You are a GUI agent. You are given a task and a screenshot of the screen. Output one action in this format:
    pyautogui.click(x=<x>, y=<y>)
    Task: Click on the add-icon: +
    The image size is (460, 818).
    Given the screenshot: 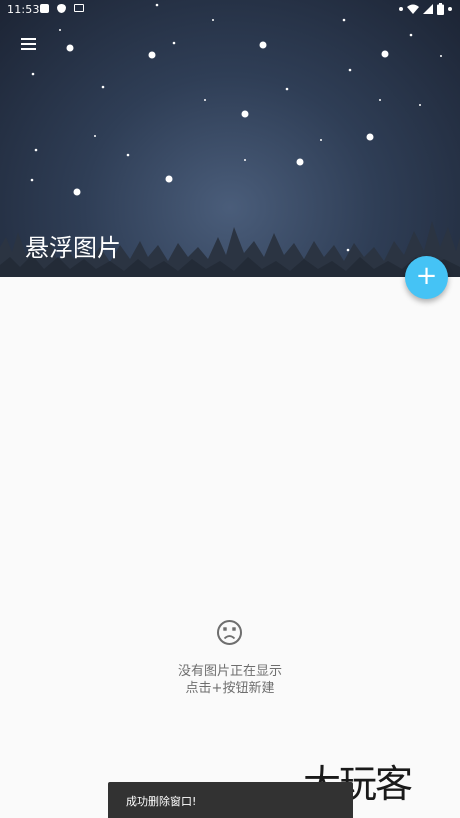 What is the action you would take?
    pyautogui.click(x=426, y=276)
    